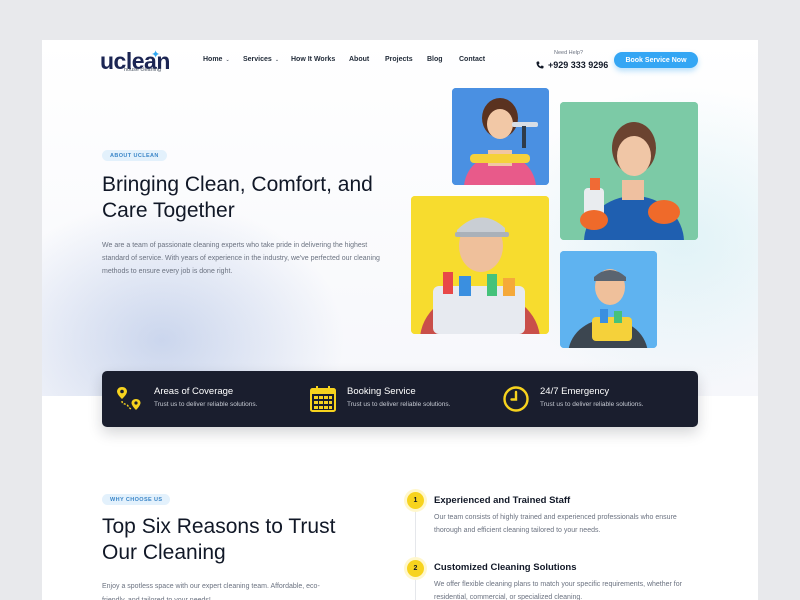 This screenshot has width=800, height=600. What do you see at coordinates (381, 391) in the screenshot?
I see `feature-title: Booking Service` at bounding box center [381, 391].